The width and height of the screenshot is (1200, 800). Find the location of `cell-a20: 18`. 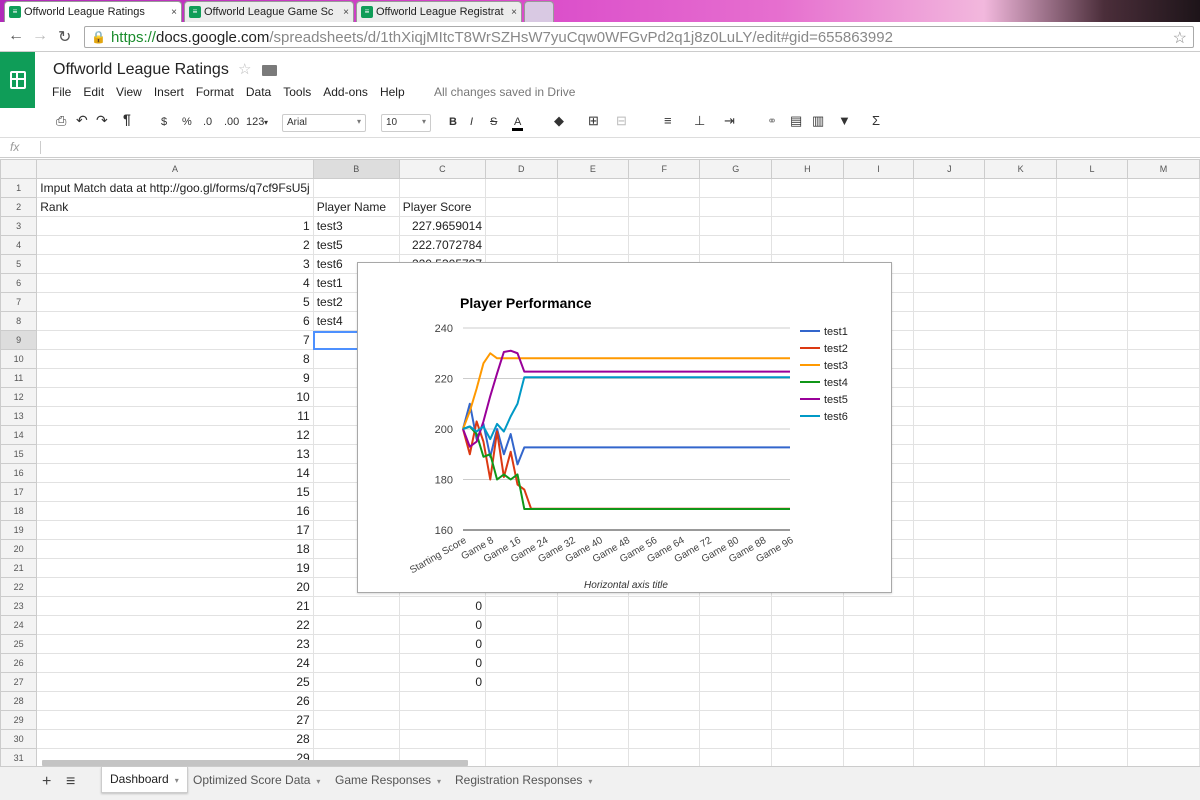

cell-a20: 18 is located at coordinates (175, 549).